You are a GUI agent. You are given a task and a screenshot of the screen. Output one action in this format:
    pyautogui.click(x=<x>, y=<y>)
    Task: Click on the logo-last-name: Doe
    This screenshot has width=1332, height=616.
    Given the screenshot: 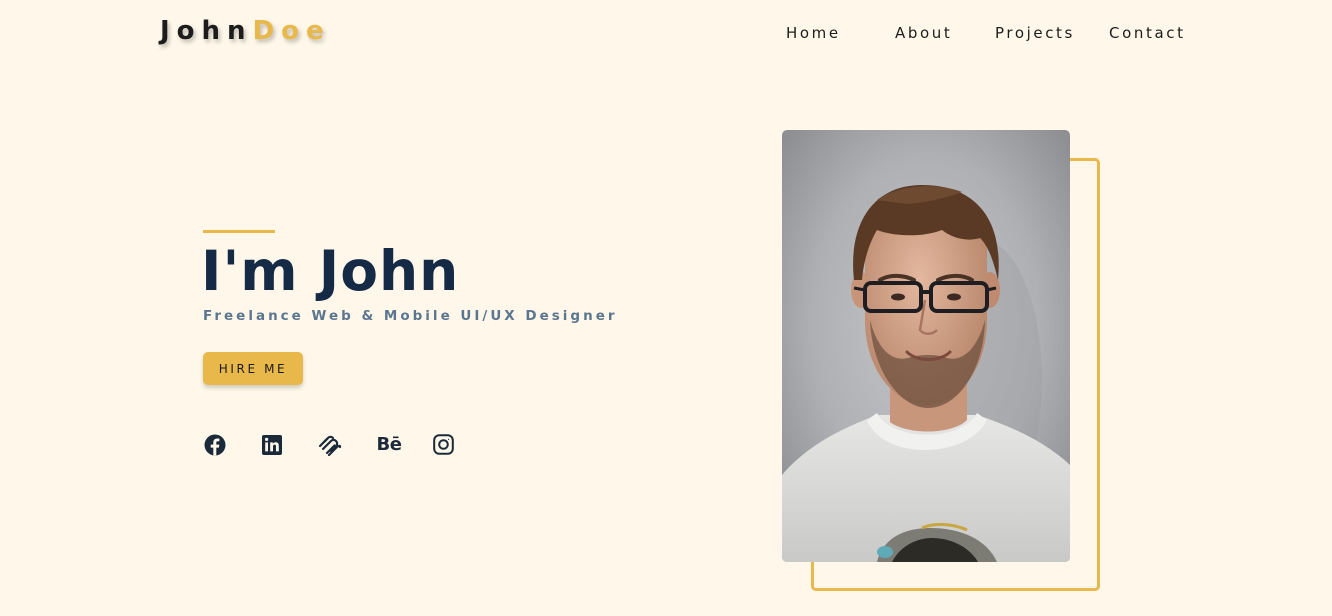 What is the action you would take?
    pyautogui.click(x=291, y=31)
    